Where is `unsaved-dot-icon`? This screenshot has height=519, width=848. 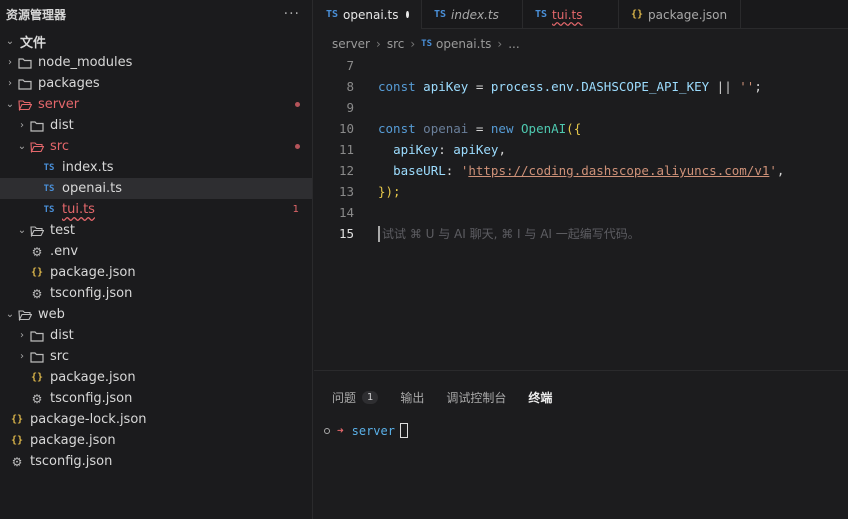 unsaved-dot-icon is located at coordinates (407, 14).